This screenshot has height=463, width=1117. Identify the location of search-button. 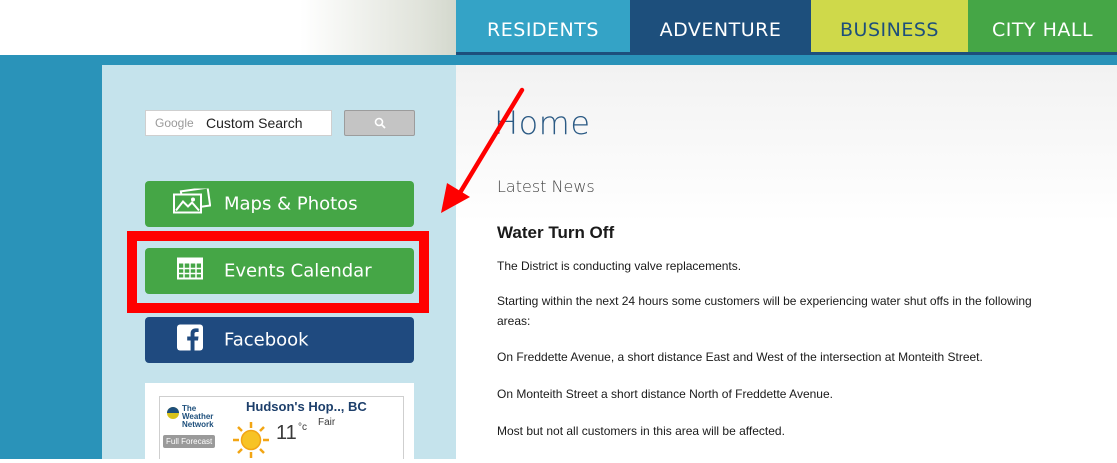
(379, 123).